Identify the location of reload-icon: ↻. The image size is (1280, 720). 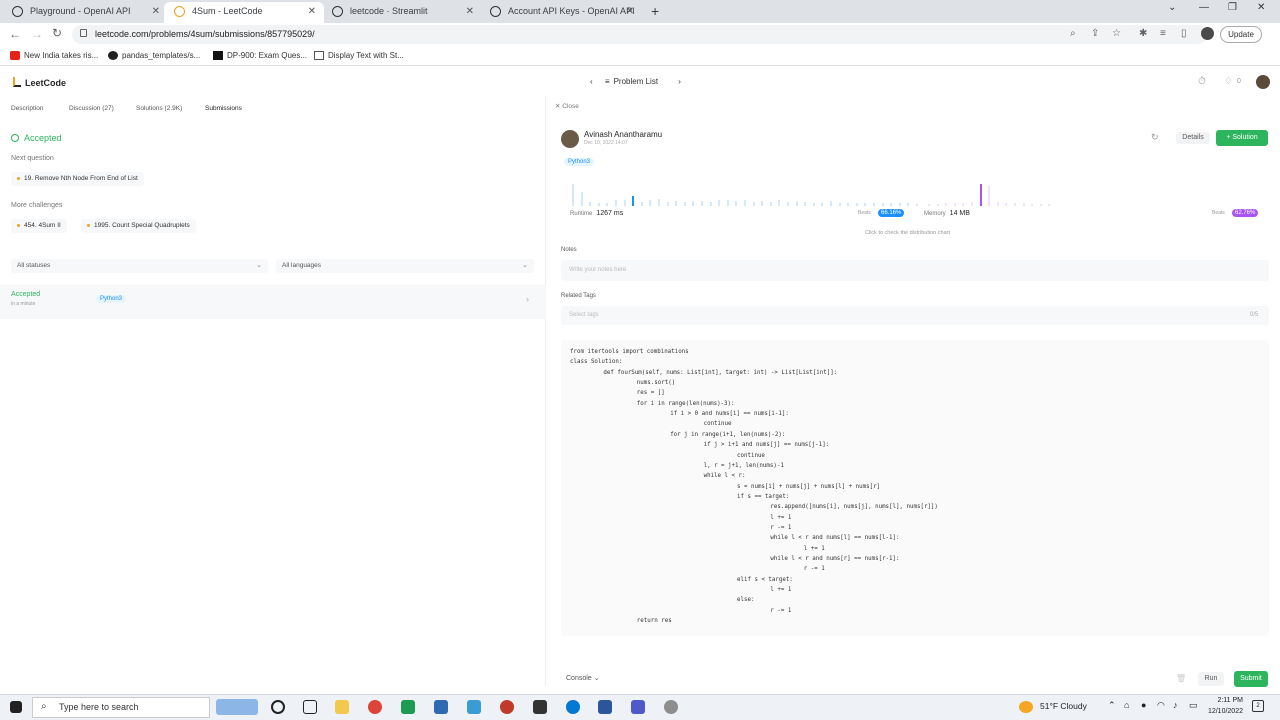
(57, 33).